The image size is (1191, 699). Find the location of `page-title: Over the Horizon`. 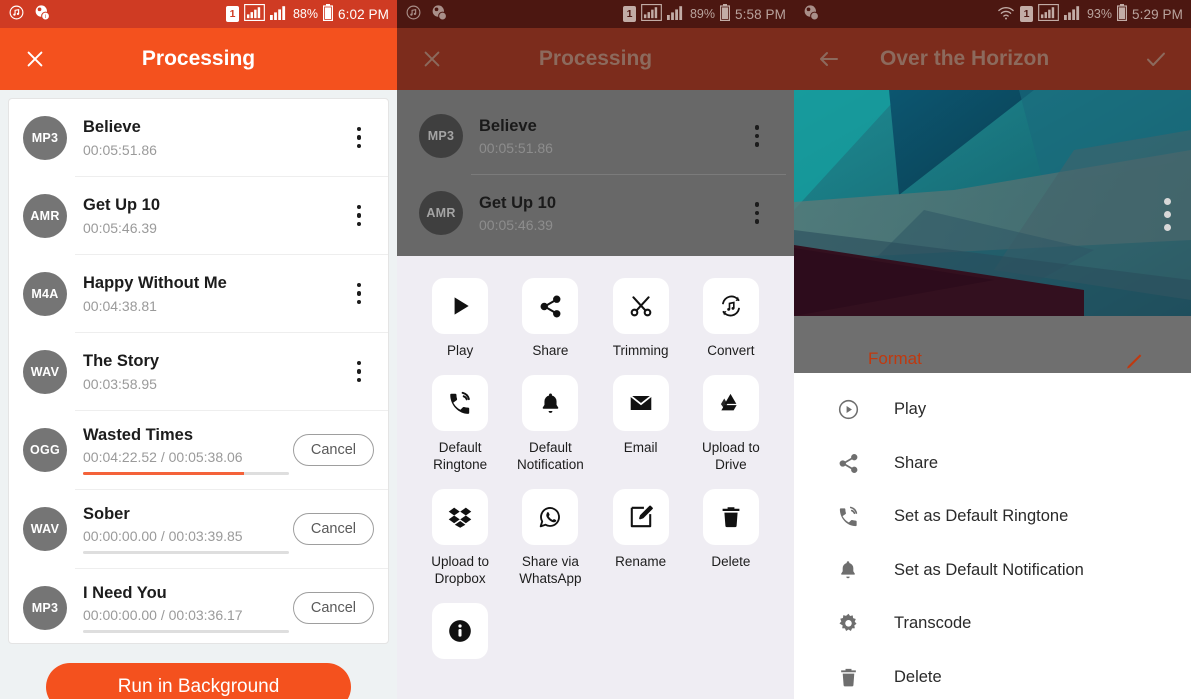

page-title: Over the Horizon is located at coordinates (965, 58).